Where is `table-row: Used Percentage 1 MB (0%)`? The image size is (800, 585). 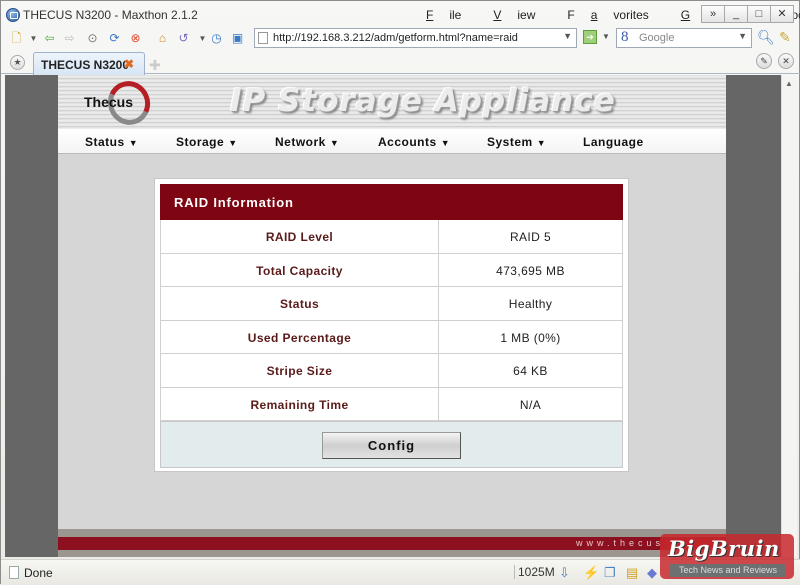
table-row: Used Percentage 1 MB (0%) is located at coordinates (391, 337).